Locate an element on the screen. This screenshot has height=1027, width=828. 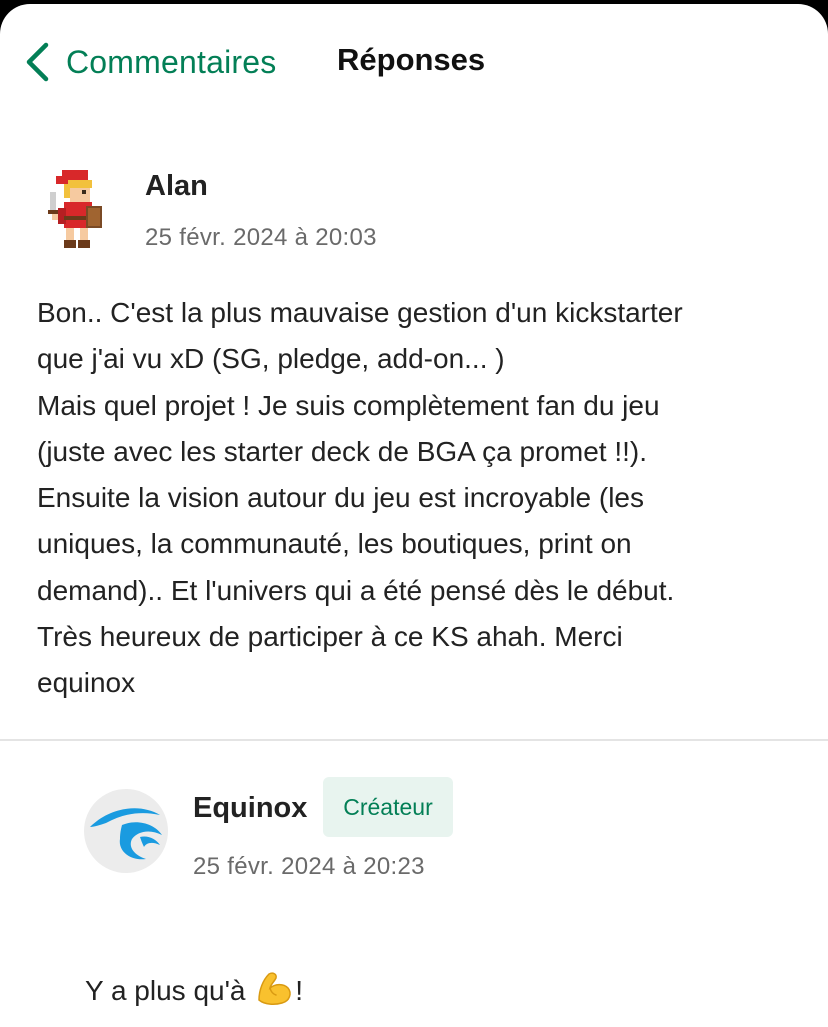
author-name: Alan is located at coordinates (176, 186).